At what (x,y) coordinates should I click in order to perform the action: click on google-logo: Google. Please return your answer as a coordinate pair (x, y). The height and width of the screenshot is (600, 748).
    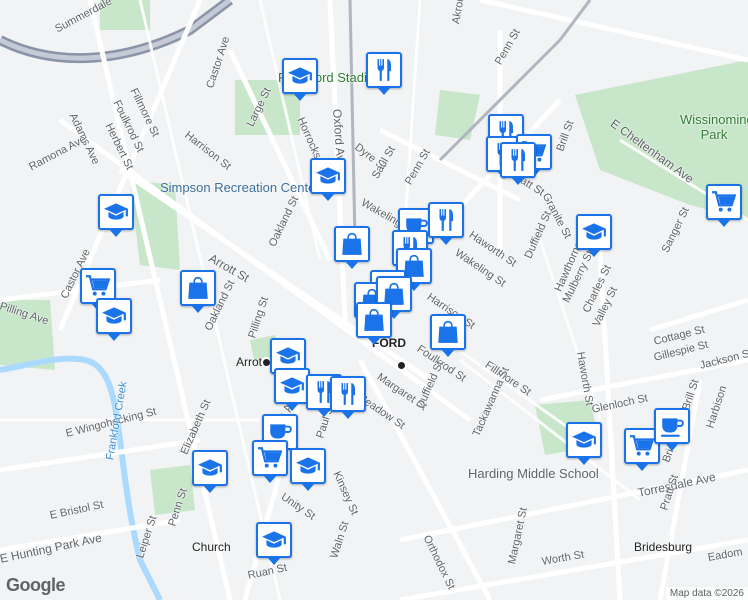
    Looking at the image, I should click on (36, 585).